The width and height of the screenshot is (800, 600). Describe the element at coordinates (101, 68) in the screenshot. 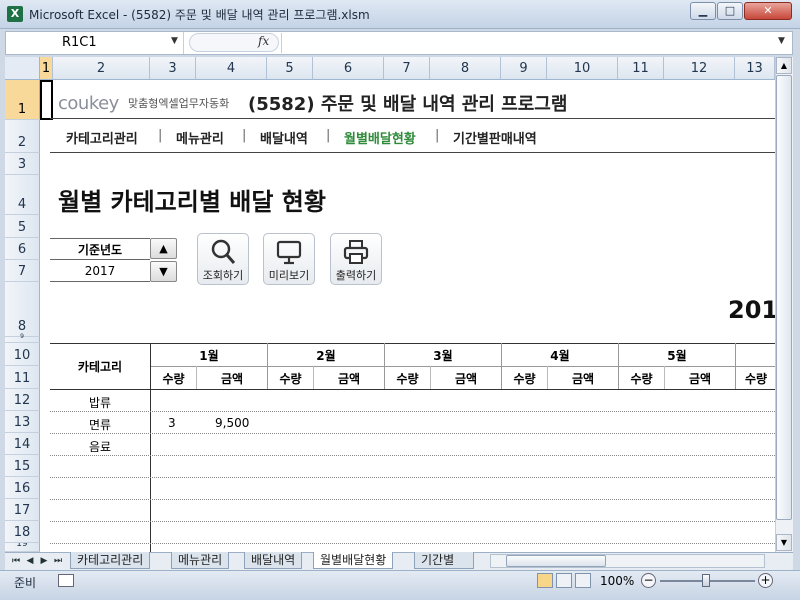

I see `column-header: 2` at that location.